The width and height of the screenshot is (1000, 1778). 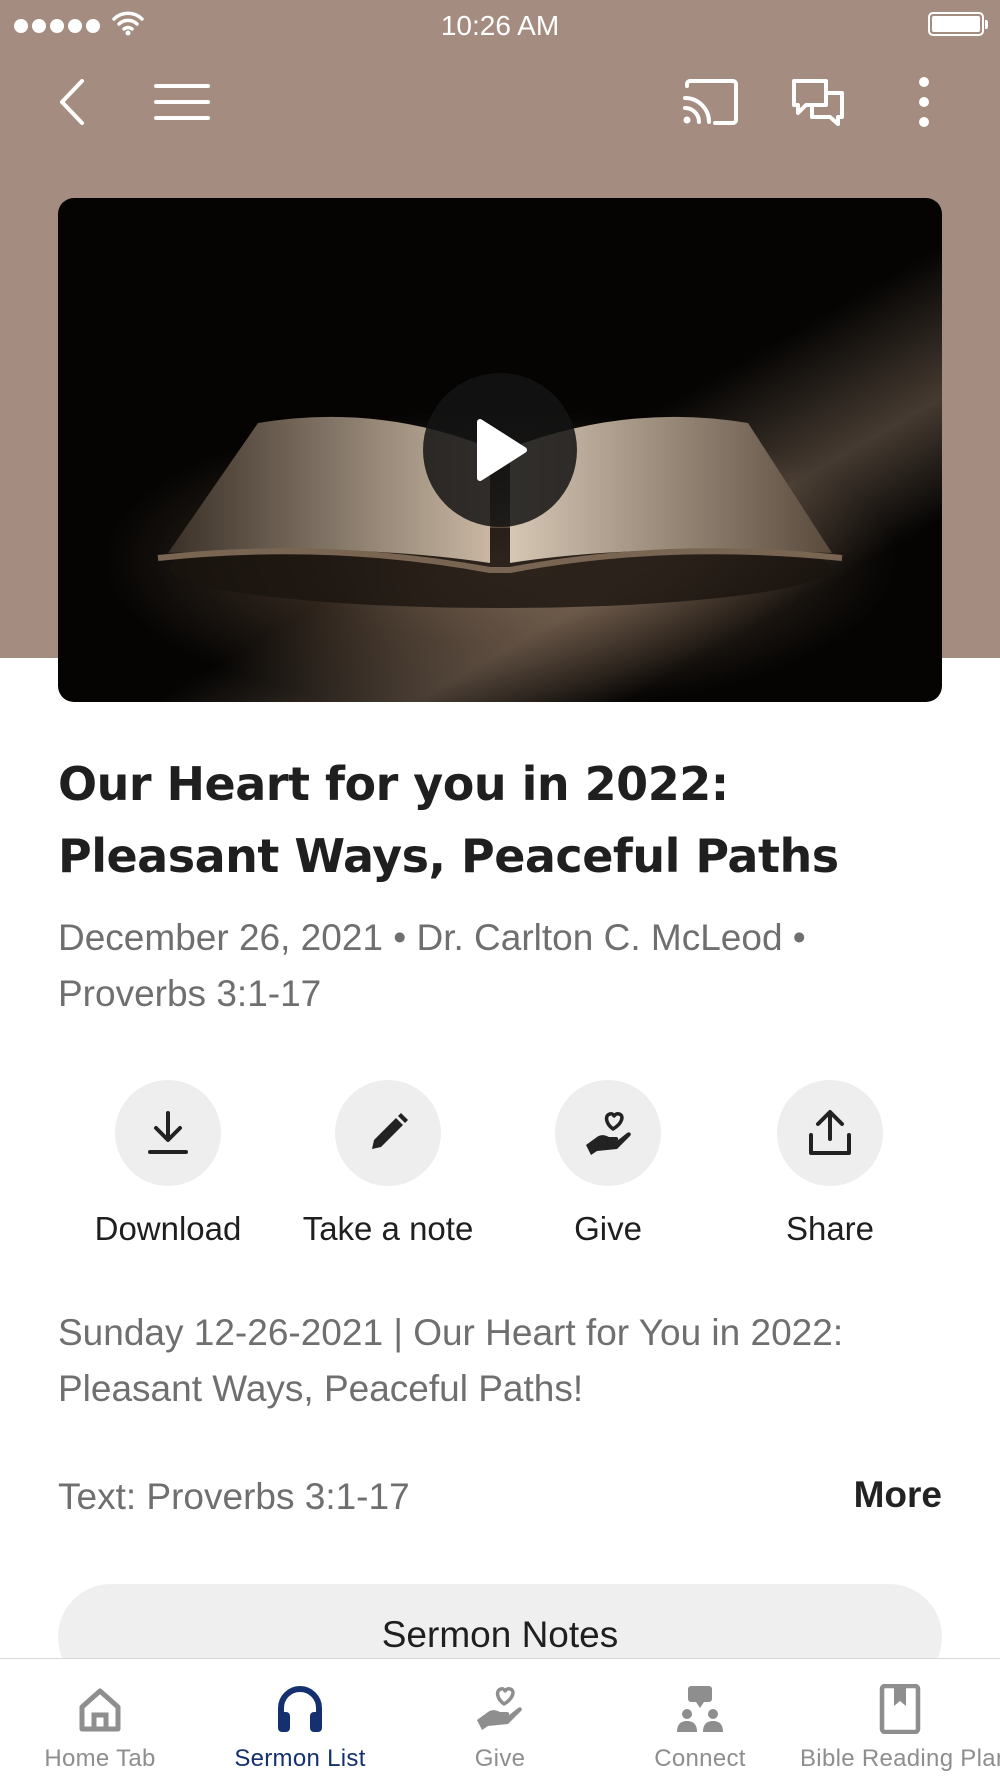 I want to click on scripture-text-reference: Text: Proverbs 3:1-17, so click(x=234, y=1496).